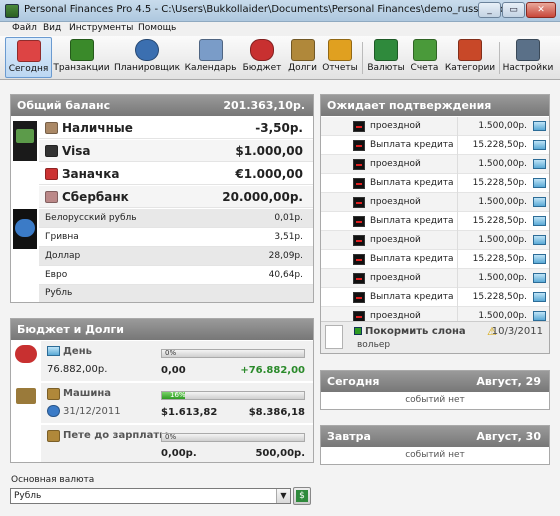 This screenshot has height=516, width=560. What do you see at coordinates (162, 329) in the screenshot?
I see `budget-header: Бюджет и Долги` at bounding box center [162, 329].